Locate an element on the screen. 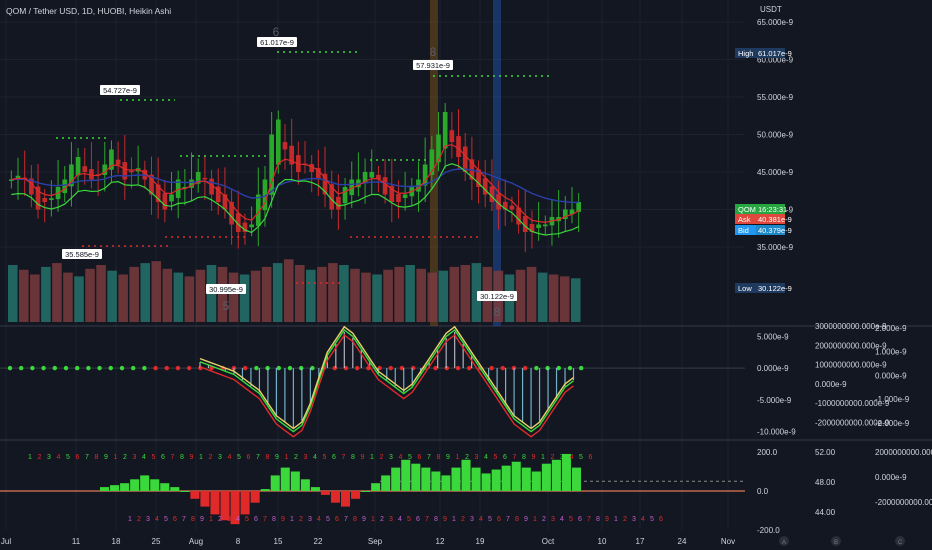  osc-tick: 52.00 is located at coordinates (825, 452).